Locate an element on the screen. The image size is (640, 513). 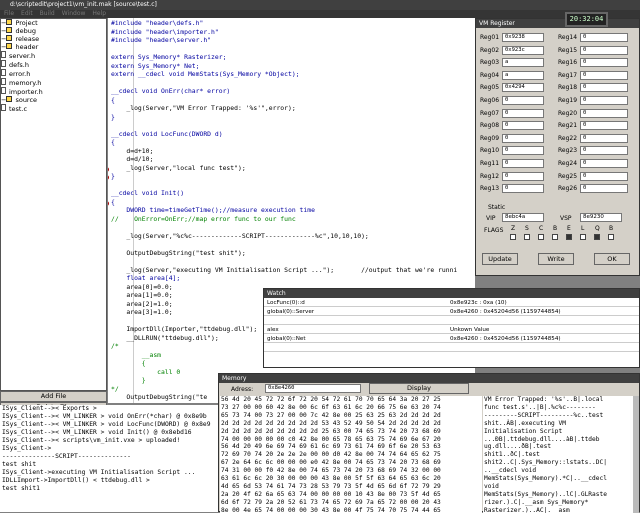
ascii-line: MemStats(Sys_Memory)..lC|.GLRaste is located at coordinates (545, 494).